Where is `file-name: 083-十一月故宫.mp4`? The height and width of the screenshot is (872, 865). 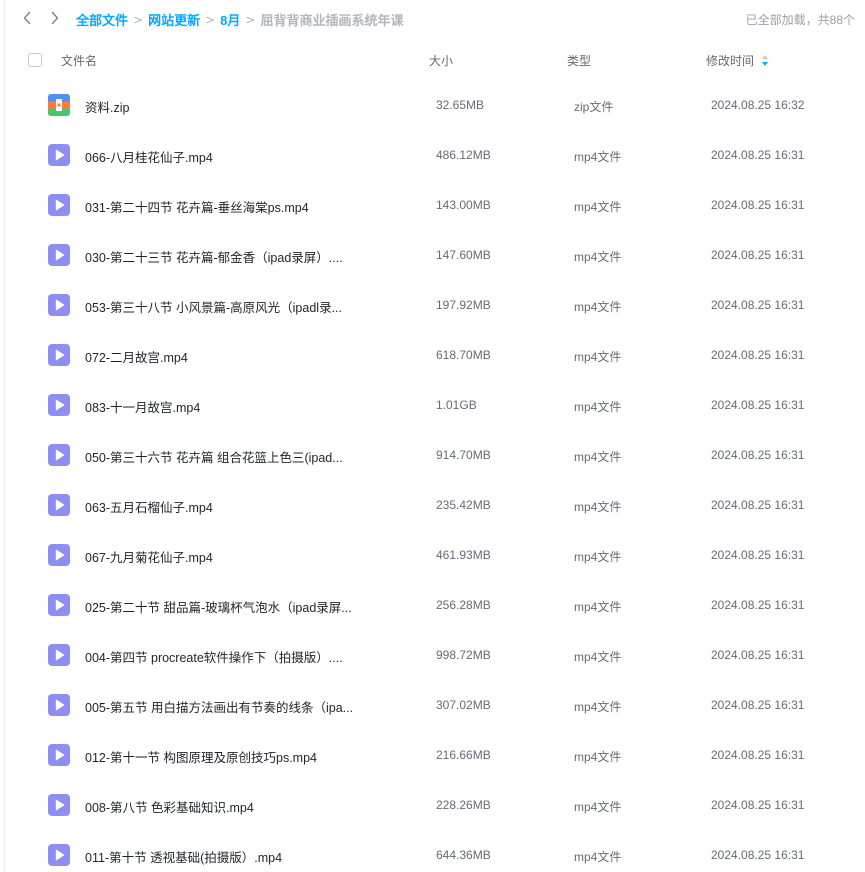
file-name: 083-十一月故宫.mp4 is located at coordinates (142, 406).